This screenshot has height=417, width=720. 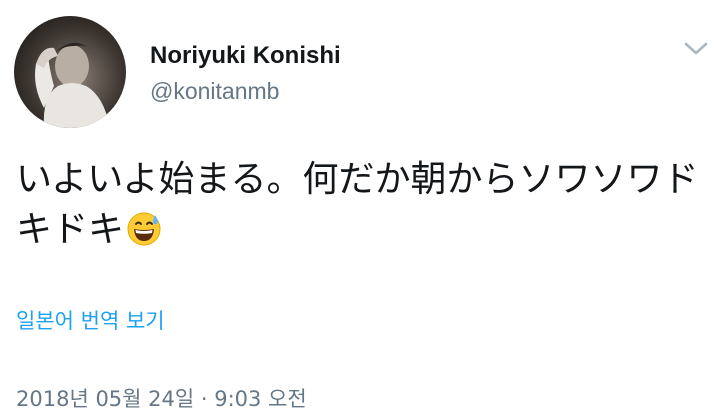 What do you see at coordinates (161, 398) in the screenshot?
I see `tweet-timestamp: 2018년 05월 24일 · 9:03 오전` at bounding box center [161, 398].